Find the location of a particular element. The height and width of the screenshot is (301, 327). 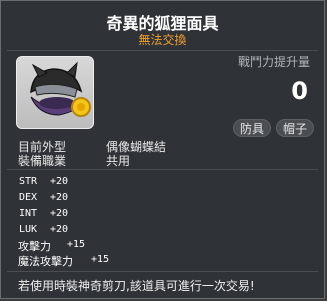

power-label: 戰鬥力提升量 is located at coordinates (273, 62).